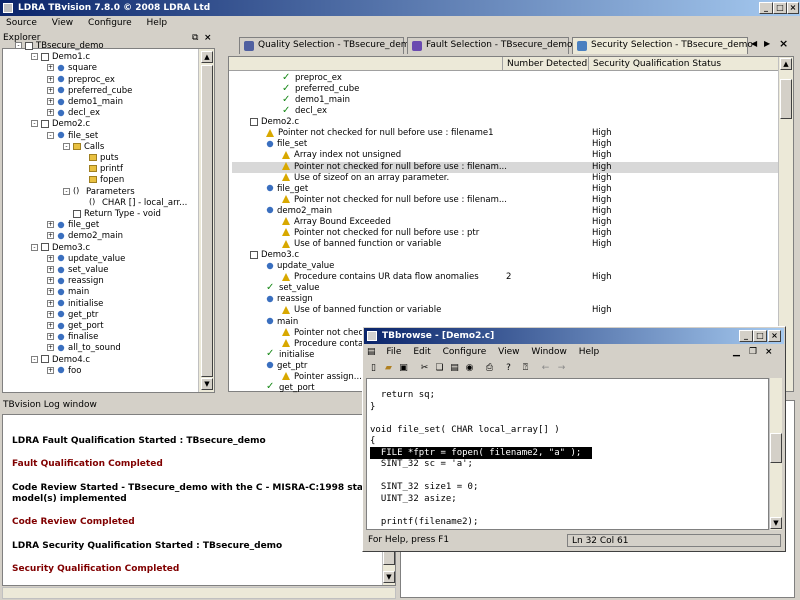 This screenshot has width=800, height=600. What do you see at coordinates (525, 368) in the screenshot?
I see `context-help-icon: ⍰` at bounding box center [525, 368].